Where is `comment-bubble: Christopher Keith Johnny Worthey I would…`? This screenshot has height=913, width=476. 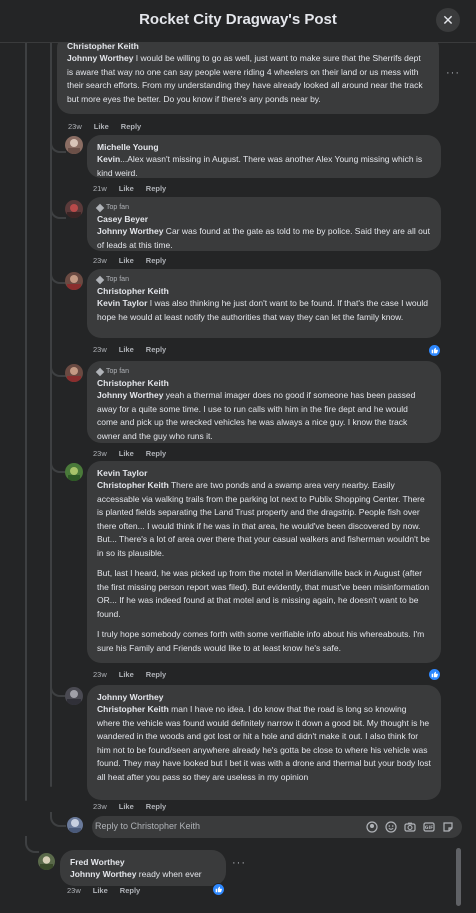 comment-bubble: Christopher Keith Johnny Worthey I would… is located at coordinates (248, 78).